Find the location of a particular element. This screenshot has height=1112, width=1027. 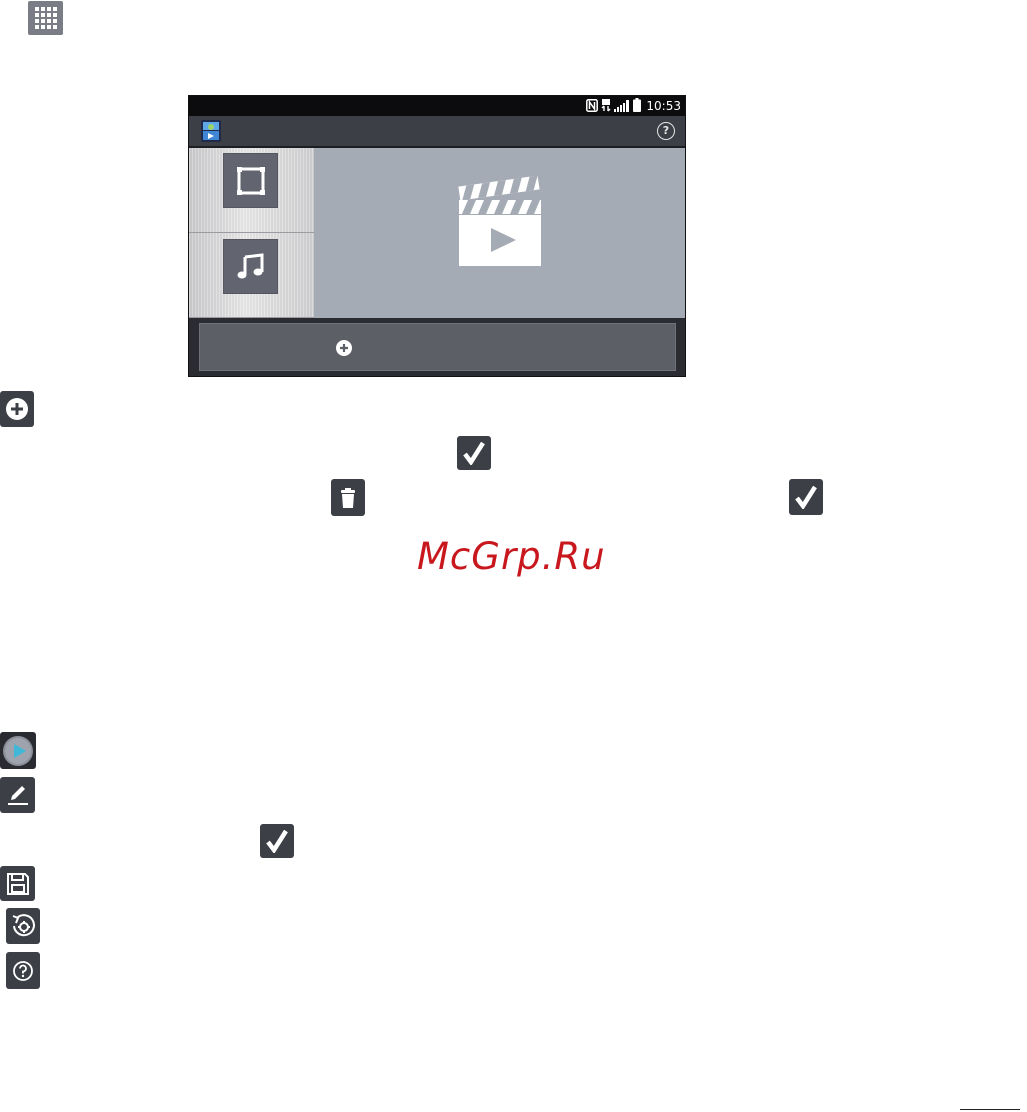

frame-icon is located at coordinates (250, 180).